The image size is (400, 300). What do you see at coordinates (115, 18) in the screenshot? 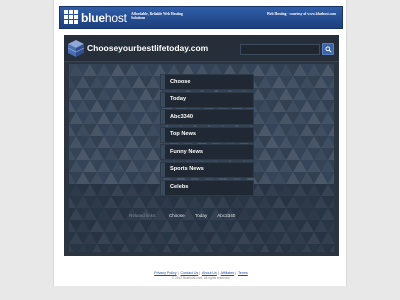
I see `brand-rest: host` at bounding box center [115, 18].